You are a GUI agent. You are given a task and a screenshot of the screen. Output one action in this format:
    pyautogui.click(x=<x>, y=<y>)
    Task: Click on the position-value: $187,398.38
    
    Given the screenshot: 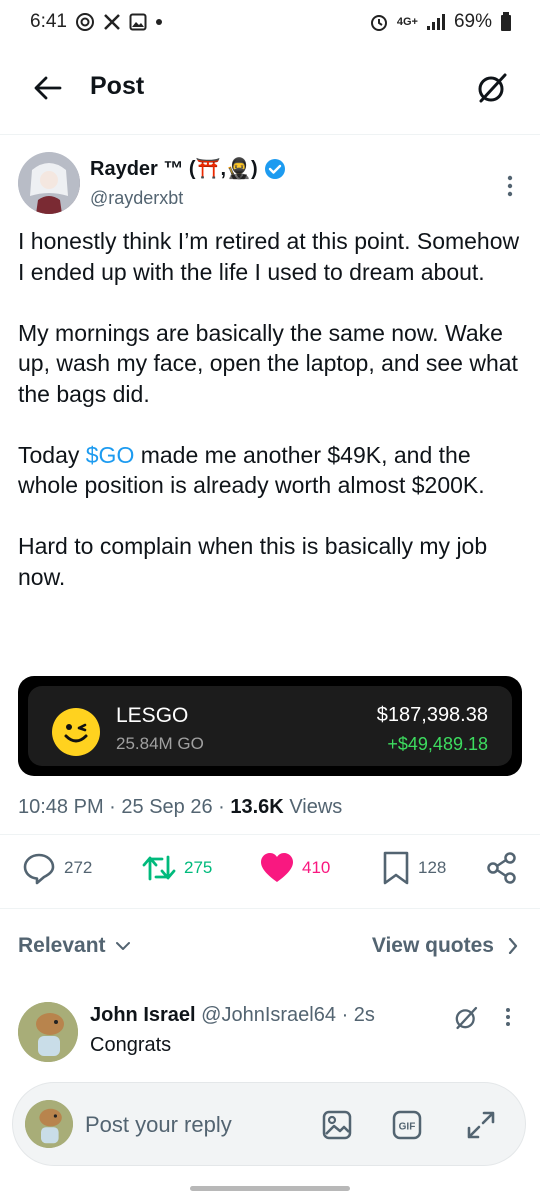 What is the action you would take?
    pyautogui.click(x=432, y=715)
    